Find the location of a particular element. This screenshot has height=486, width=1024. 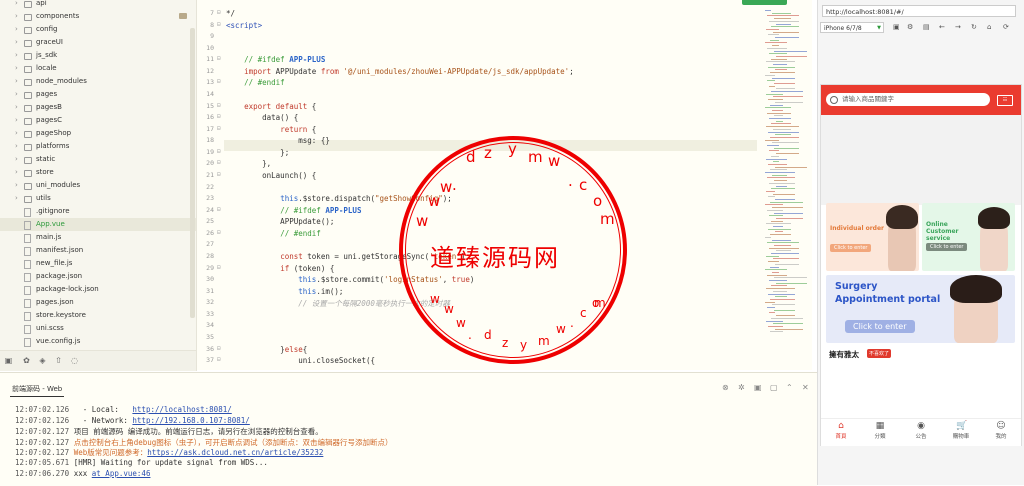

line-number: 9 is located at coordinates (205, 36).